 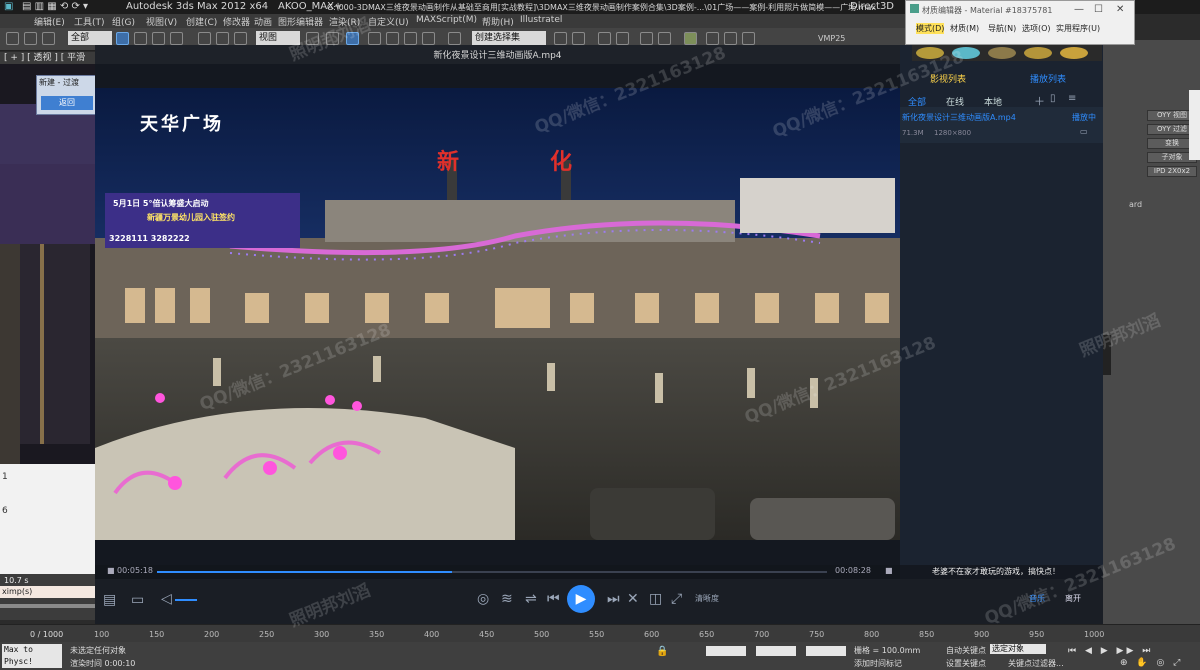 What do you see at coordinates (676, 599) in the screenshot?
I see `expand-icon: ⤢` at bounding box center [676, 599].